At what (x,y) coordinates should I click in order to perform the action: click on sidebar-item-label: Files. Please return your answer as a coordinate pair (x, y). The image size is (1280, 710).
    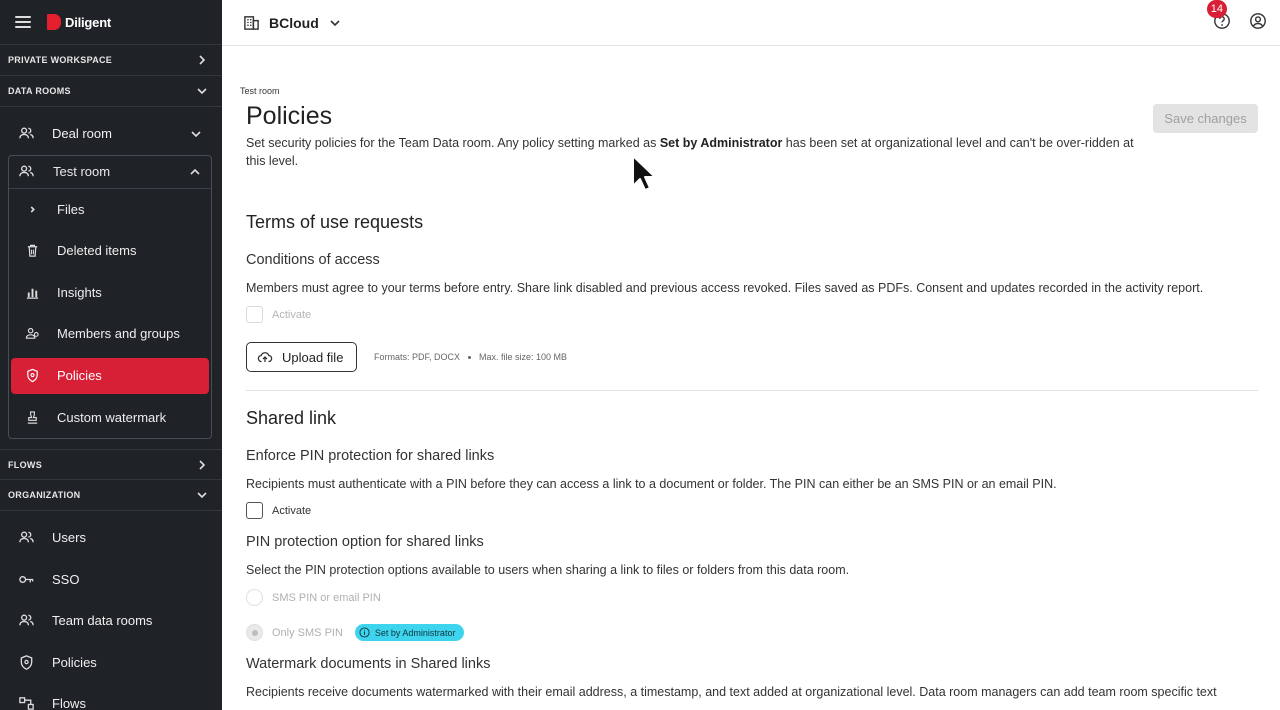
    Looking at the image, I should click on (71, 209).